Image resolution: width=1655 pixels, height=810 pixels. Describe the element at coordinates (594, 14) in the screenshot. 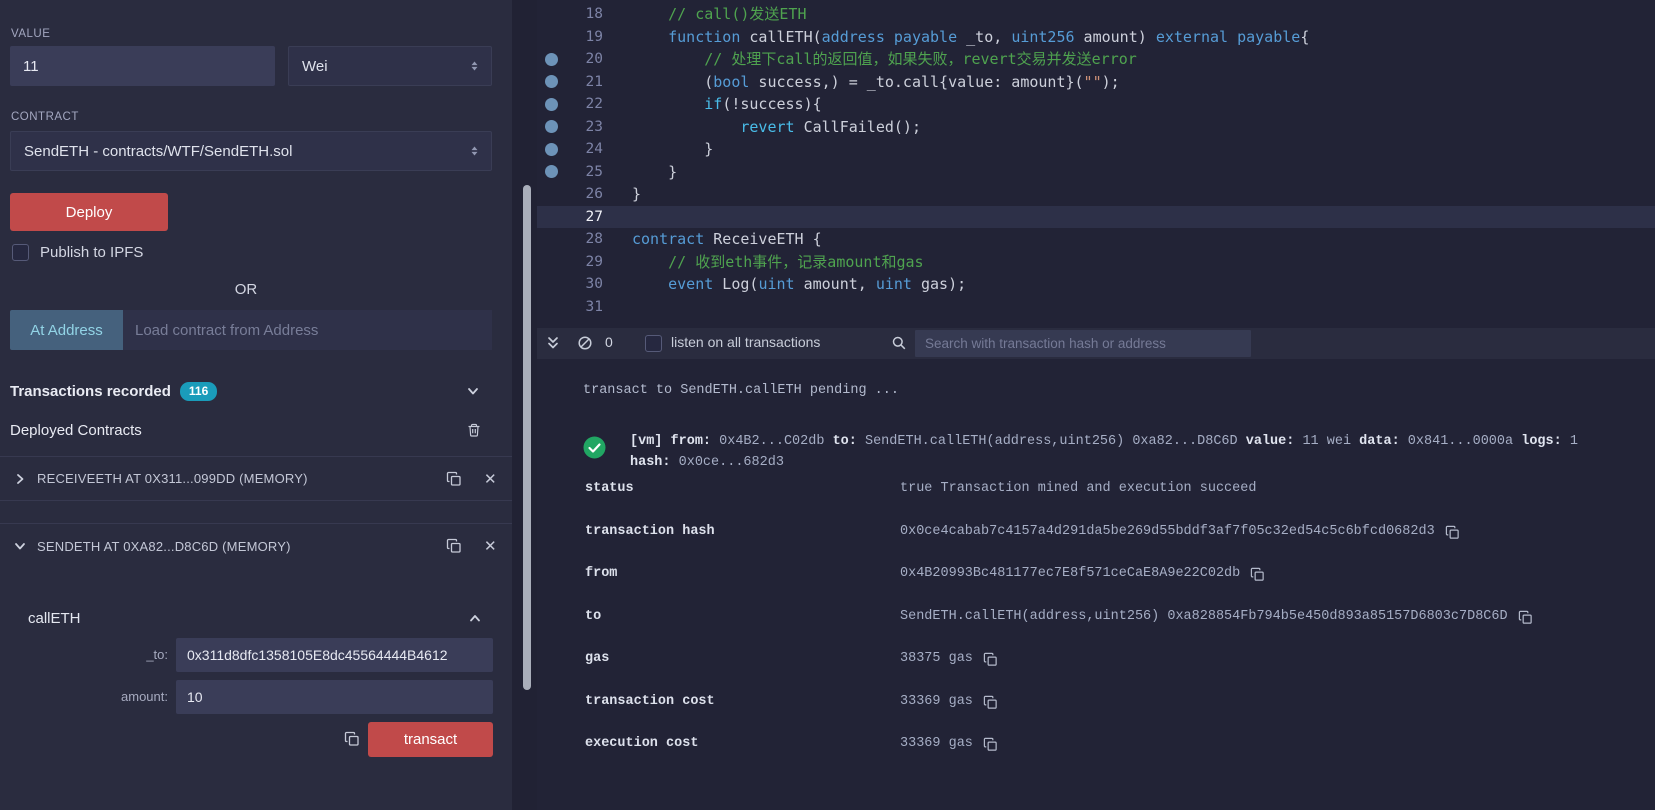

I see `line-number: 18` at that location.